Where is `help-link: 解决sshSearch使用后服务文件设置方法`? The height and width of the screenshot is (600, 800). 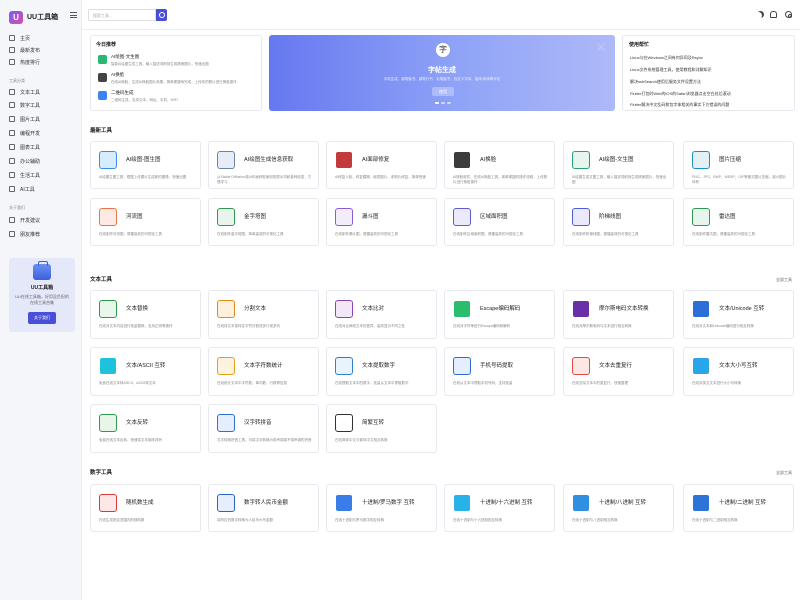
help-link: 解决sshSearch使用后服务文件设置方法 is located at coordinates (710, 82).